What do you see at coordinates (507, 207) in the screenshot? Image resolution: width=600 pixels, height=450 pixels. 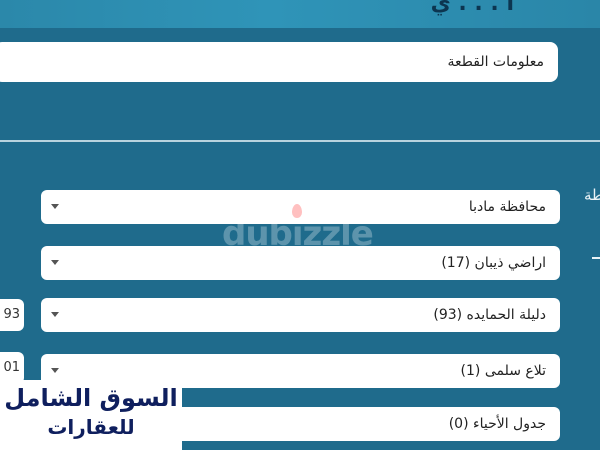 I see `governorate-value: محافظة مادبا` at bounding box center [507, 207].